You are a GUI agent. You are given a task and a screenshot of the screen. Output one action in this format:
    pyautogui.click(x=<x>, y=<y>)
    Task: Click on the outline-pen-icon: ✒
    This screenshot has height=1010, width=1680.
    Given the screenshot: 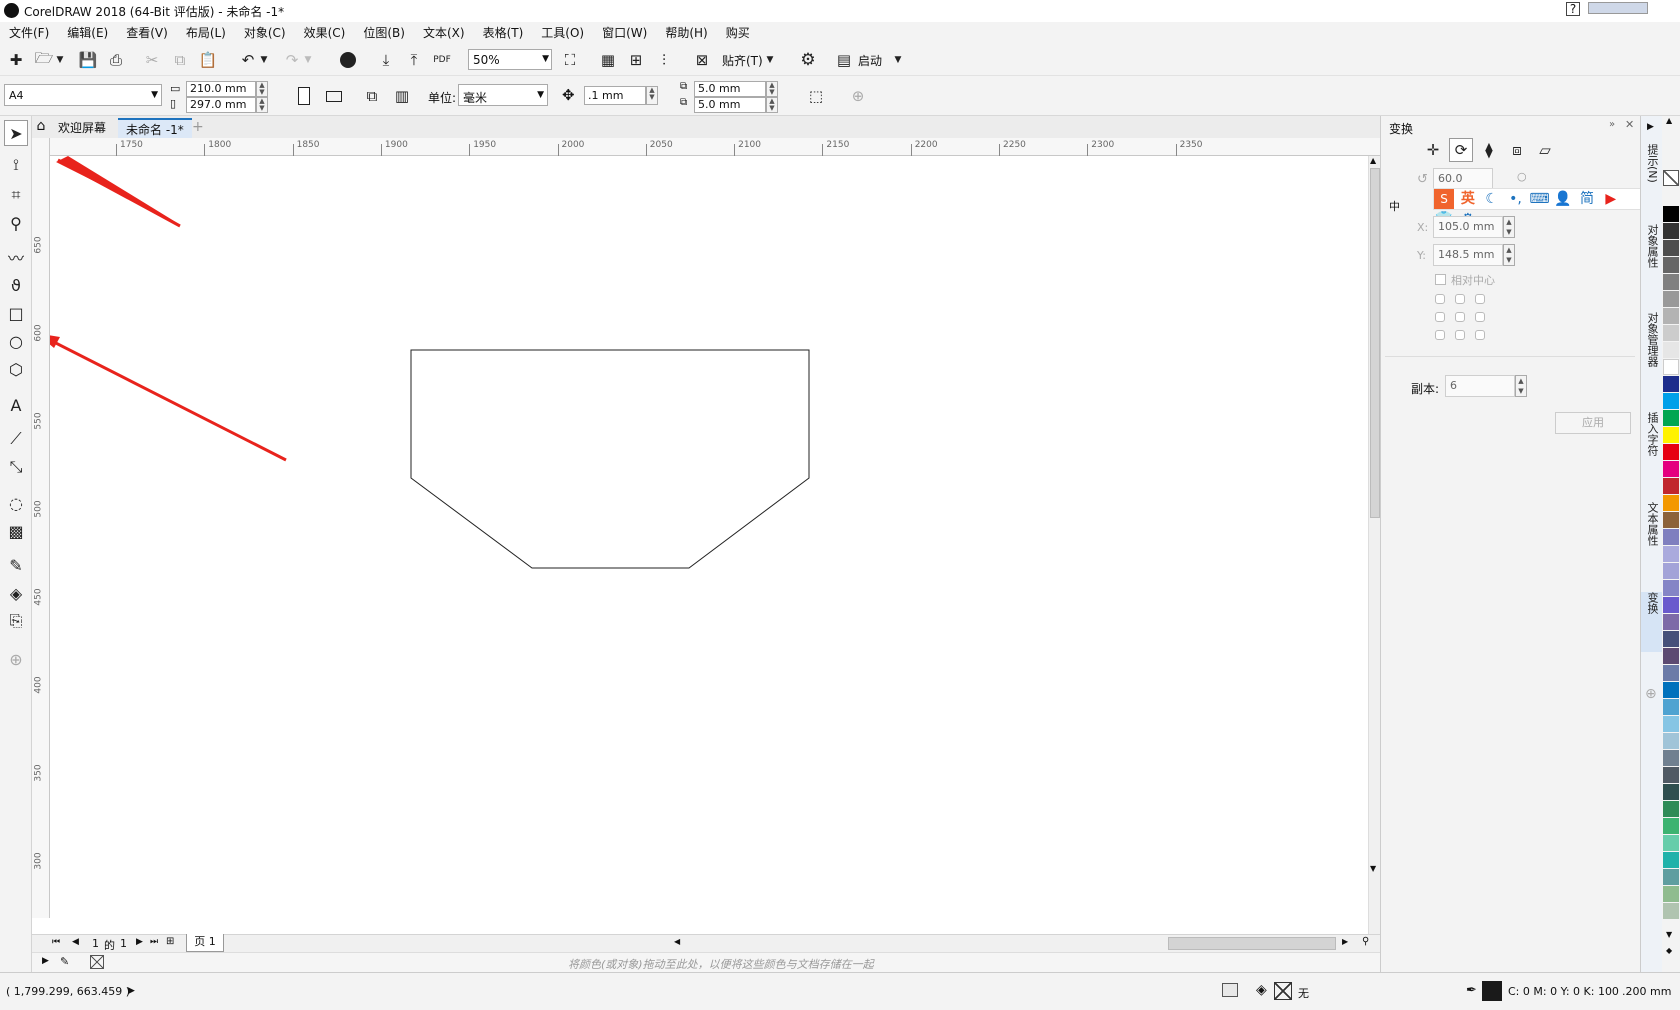 What is the action you would take?
    pyautogui.click(x=1471, y=990)
    